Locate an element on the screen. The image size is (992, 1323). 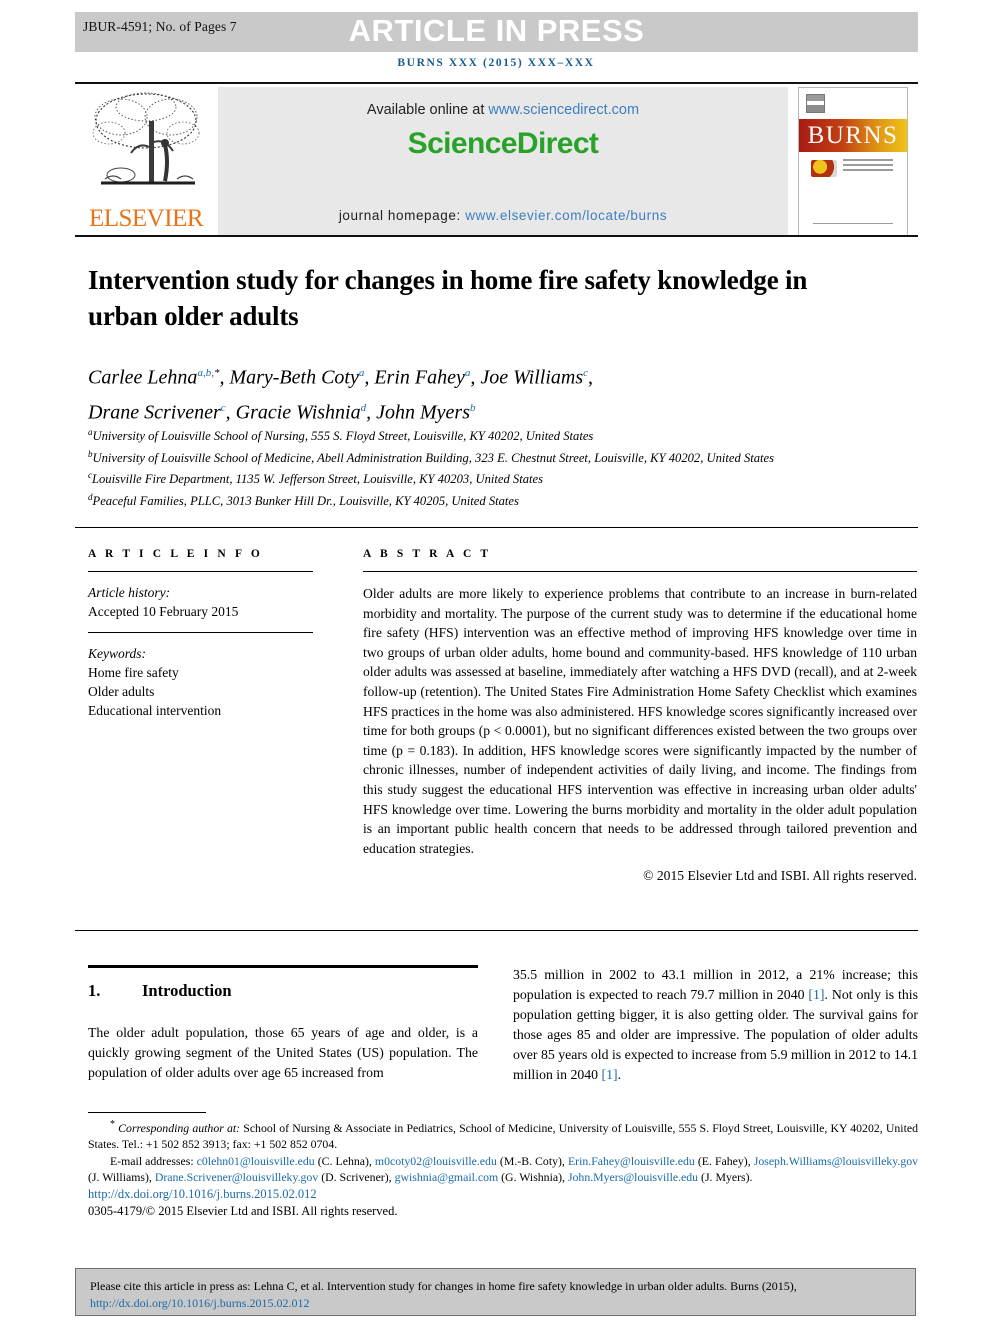
journal-cover-thumbnail: BURNS is located at coordinates (853, 162).